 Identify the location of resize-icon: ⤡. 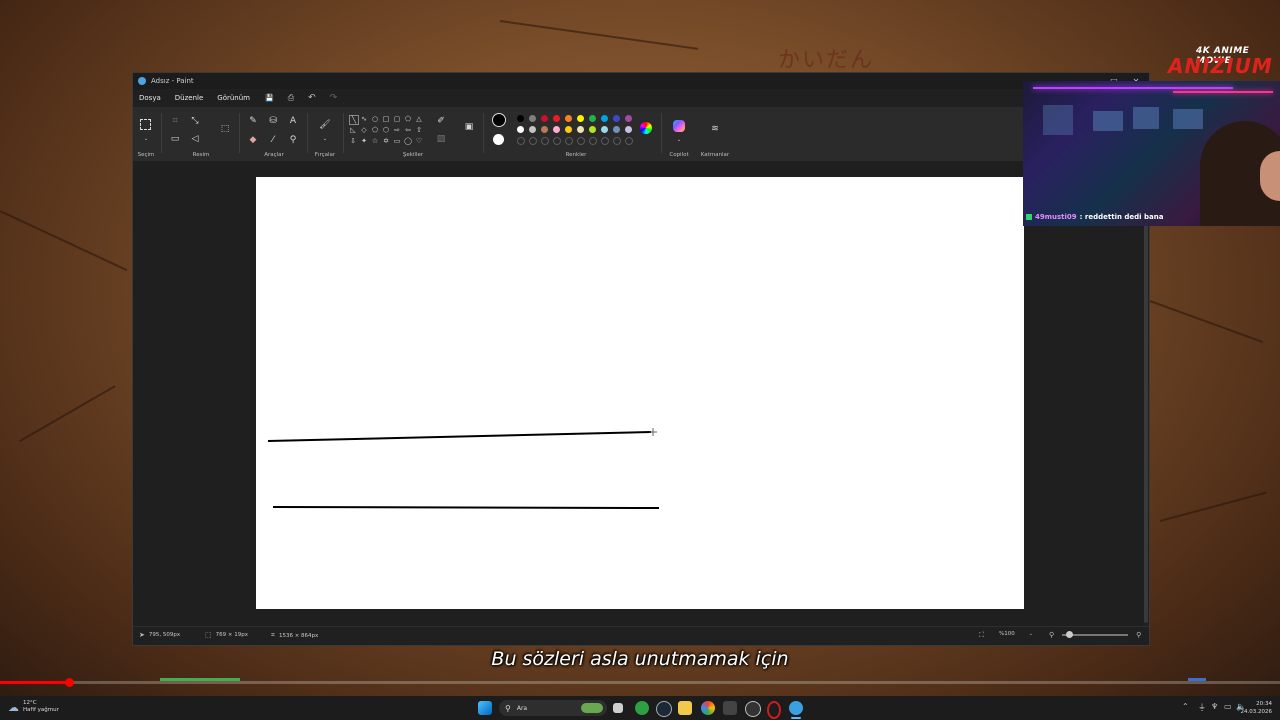
(195, 121).